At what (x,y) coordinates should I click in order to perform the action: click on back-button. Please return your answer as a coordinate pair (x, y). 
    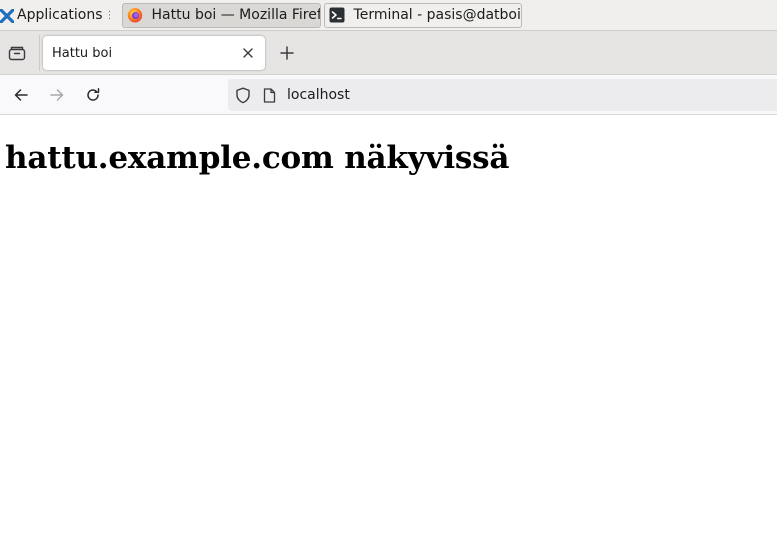
    Looking at the image, I should click on (21, 95).